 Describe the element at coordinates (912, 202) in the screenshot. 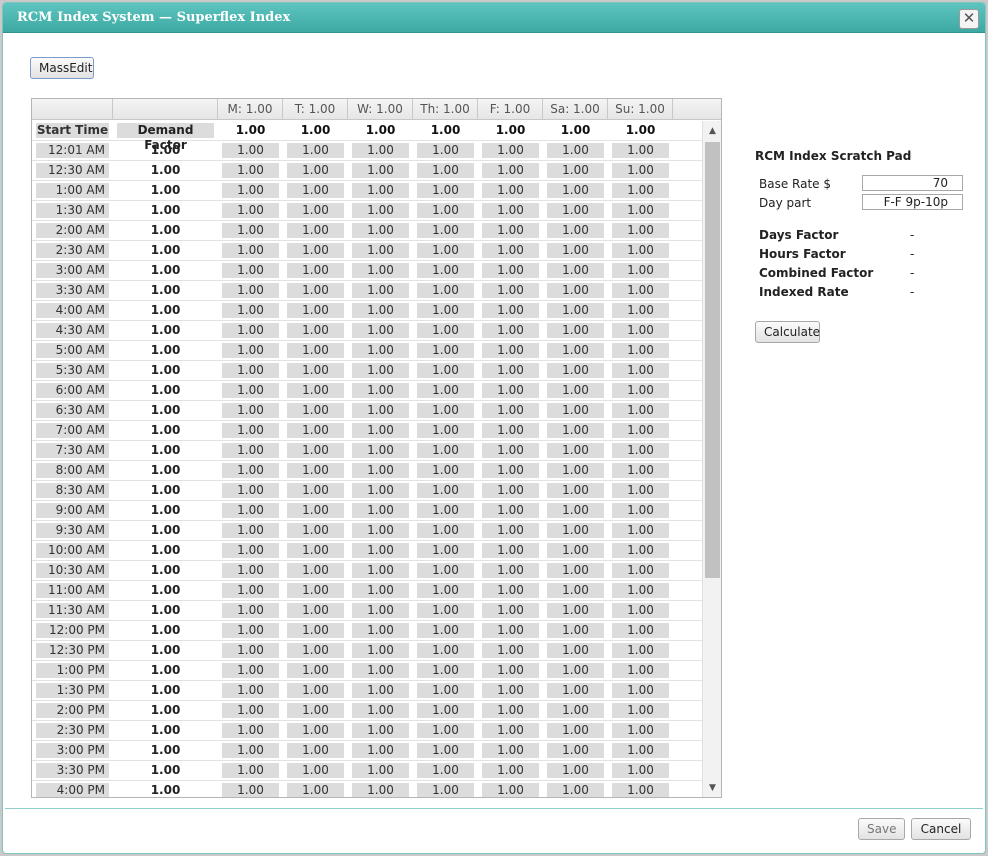

I see `day-part-input: F-F 9p-10p` at that location.